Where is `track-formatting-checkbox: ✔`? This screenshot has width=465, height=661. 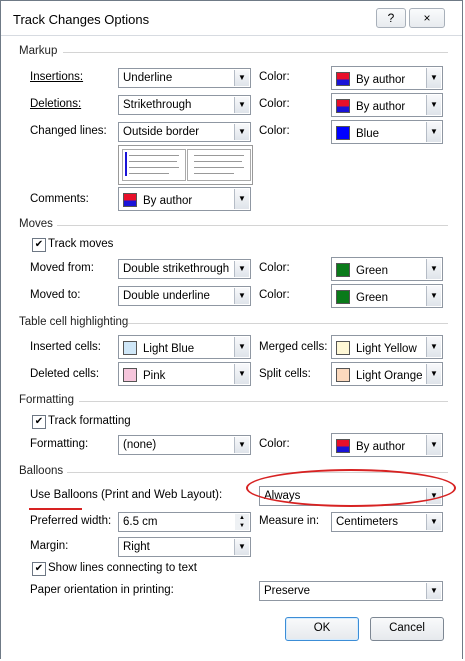 track-formatting-checkbox: ✔ is located at coordinates (39, 422).